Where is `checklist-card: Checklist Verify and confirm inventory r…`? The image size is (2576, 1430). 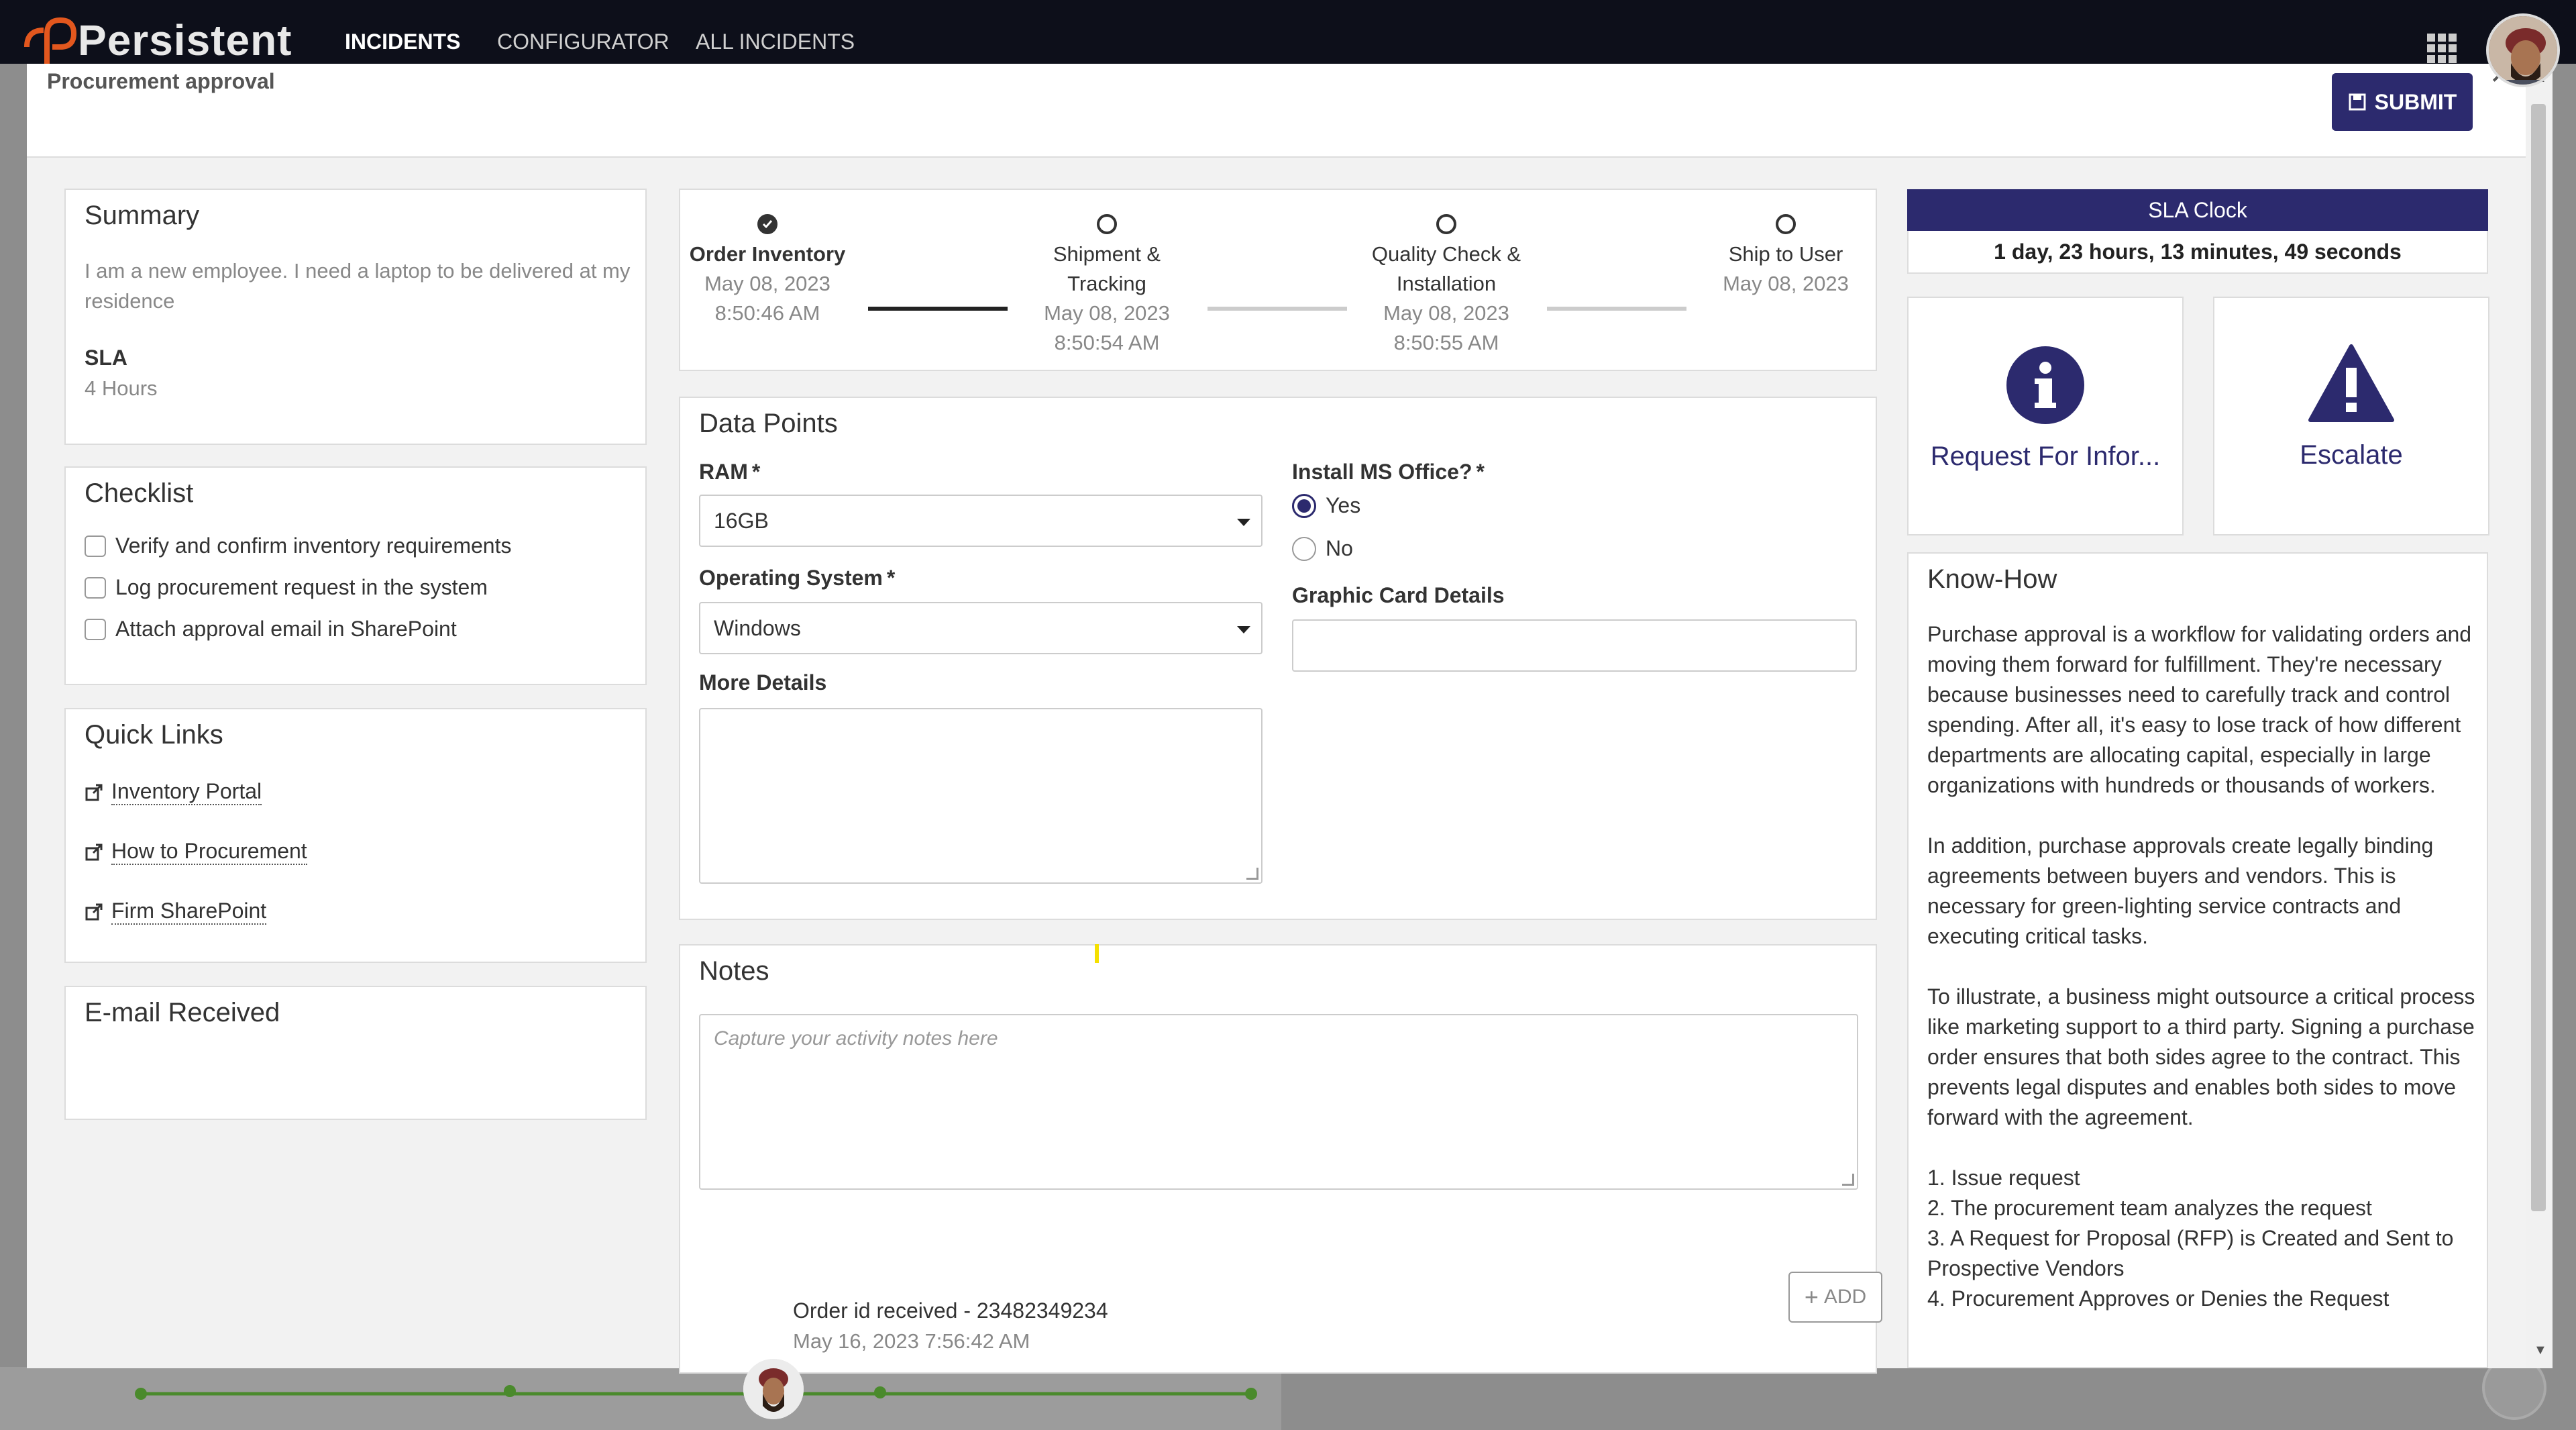 checklist-card: Checklist Verify and confirm inventory r… is located at coordinates (355, 575).